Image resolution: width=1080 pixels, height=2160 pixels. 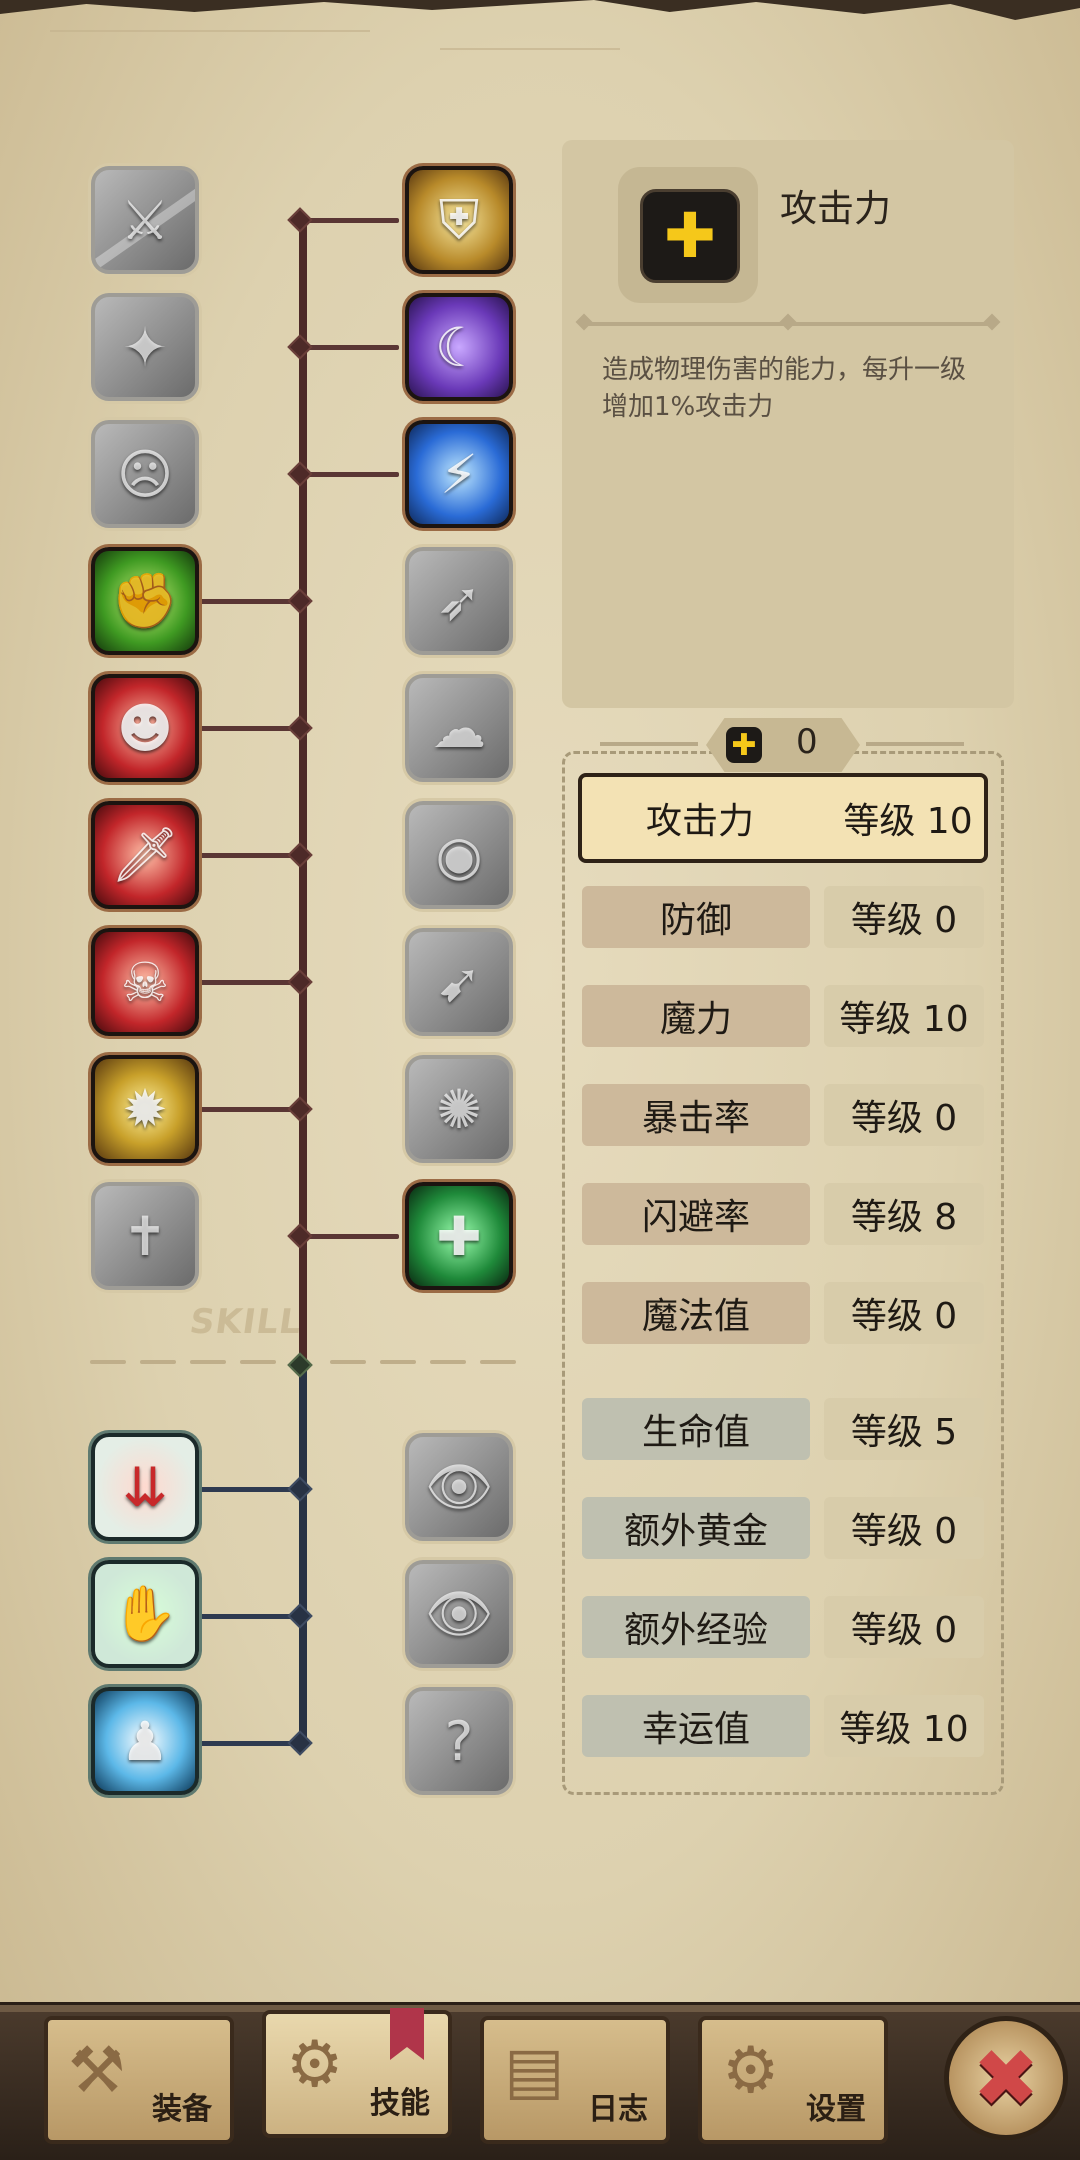 I want to click on dagger-icon: 🗡, so click(x=145, y=854).